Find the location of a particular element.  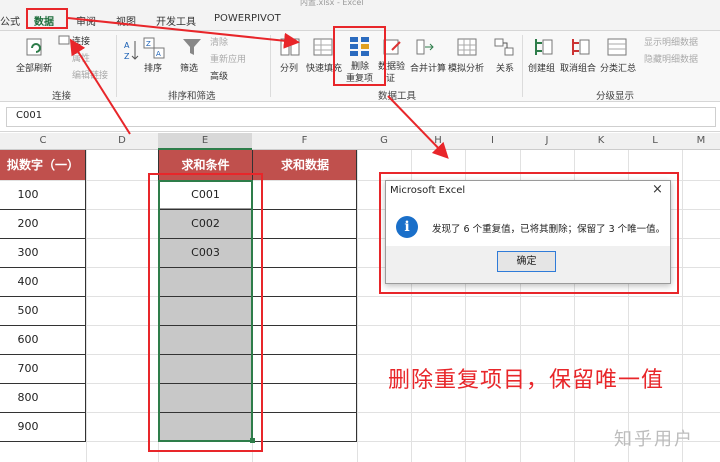

caption-text: 删除重复项目，保留唯一值 is located at coordinates (526, 380).